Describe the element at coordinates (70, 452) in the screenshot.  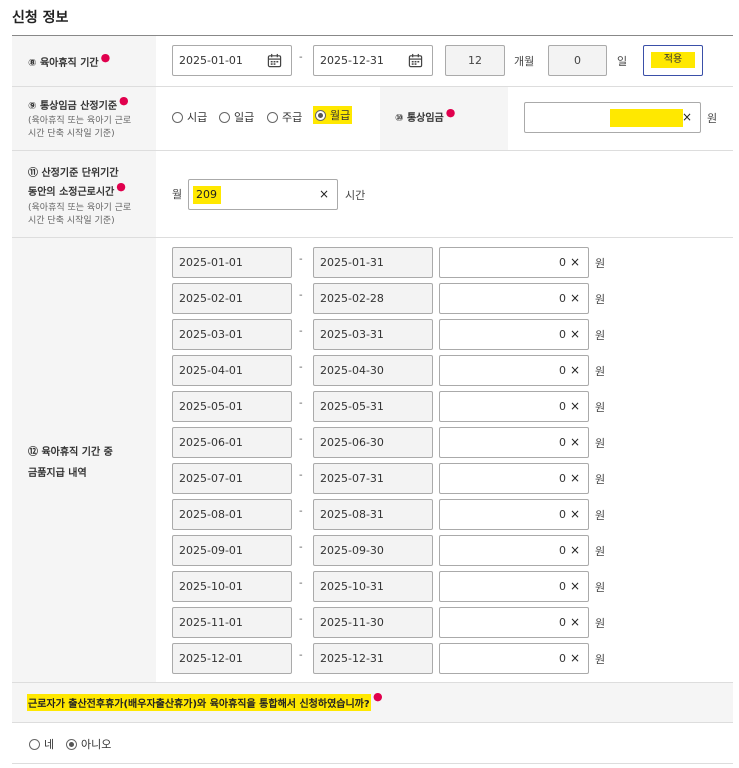
I see `payments-label-1: ⑫ 육아휴직 기간 중` at that location.